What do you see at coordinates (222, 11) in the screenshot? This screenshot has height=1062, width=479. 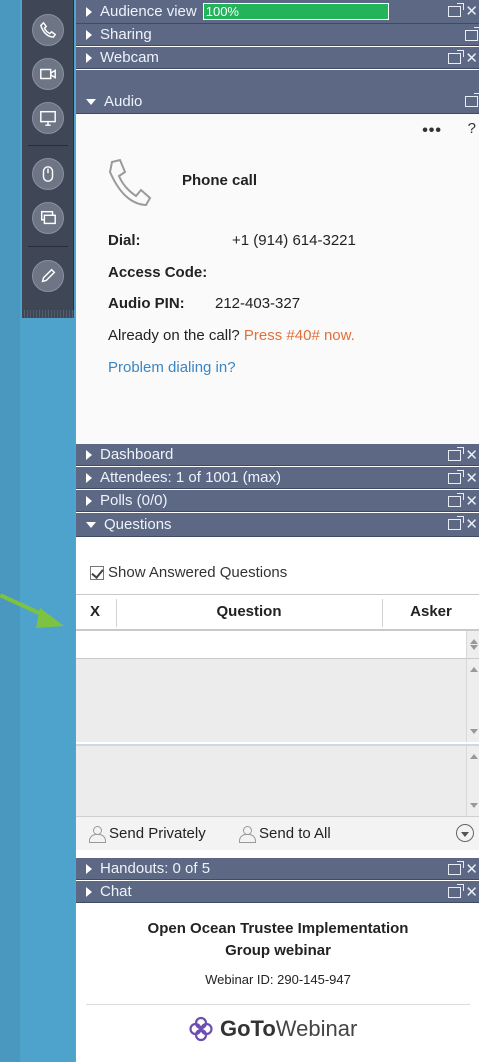 I see `progress-text: 100%` at bounding box center [222, 11].